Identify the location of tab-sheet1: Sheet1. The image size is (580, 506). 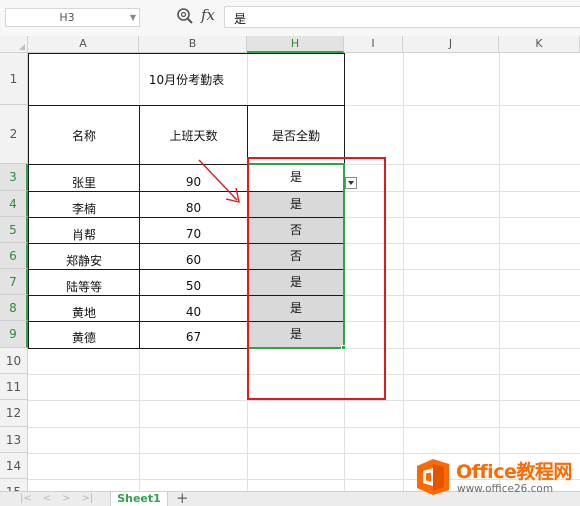
(139, 499).